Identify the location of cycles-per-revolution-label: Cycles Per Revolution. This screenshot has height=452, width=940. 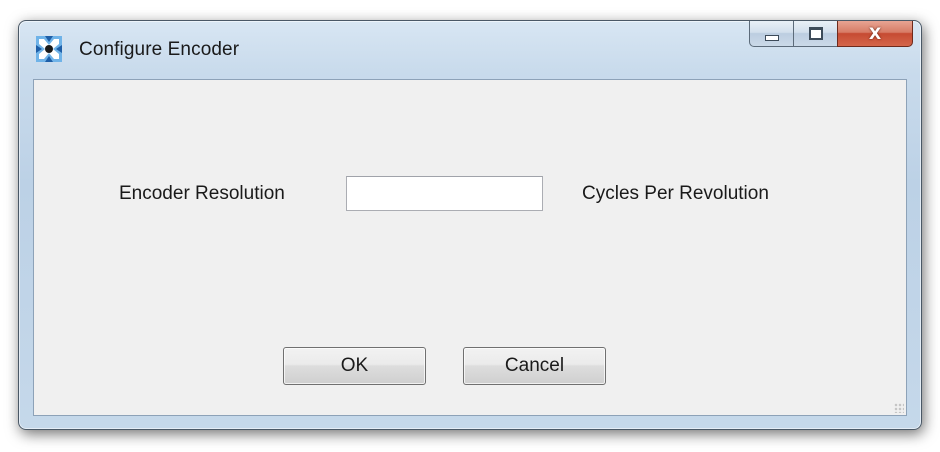
(675, 193).